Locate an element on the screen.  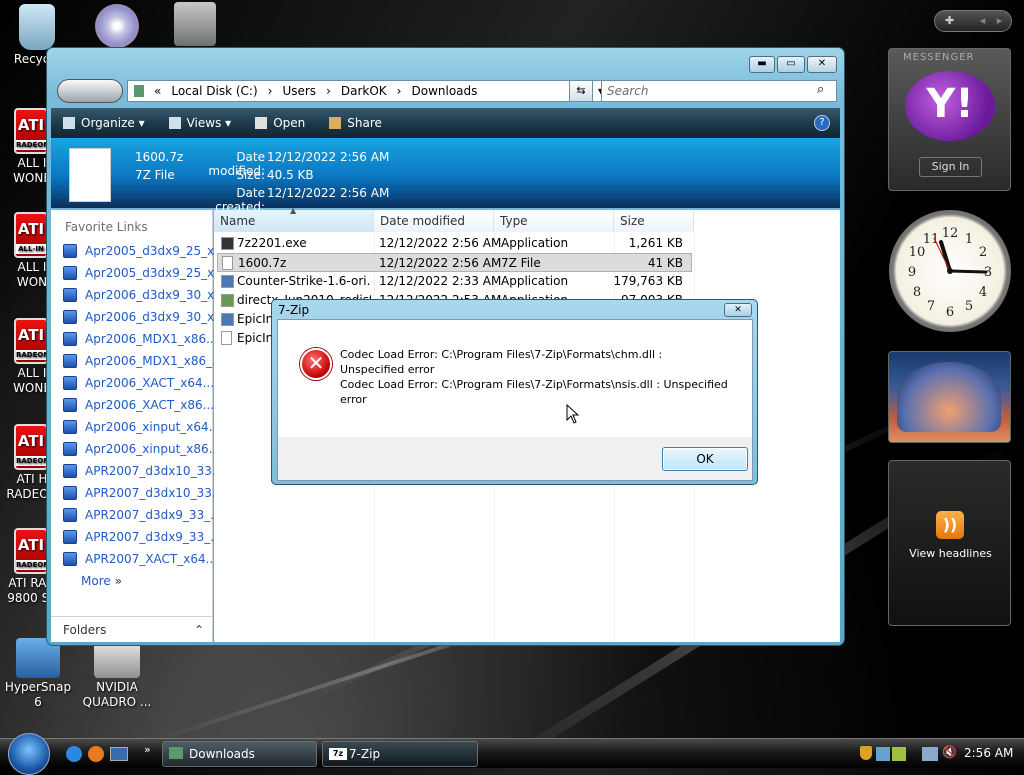
breadcrumb-item: Users is located at coordinates (299, 91).